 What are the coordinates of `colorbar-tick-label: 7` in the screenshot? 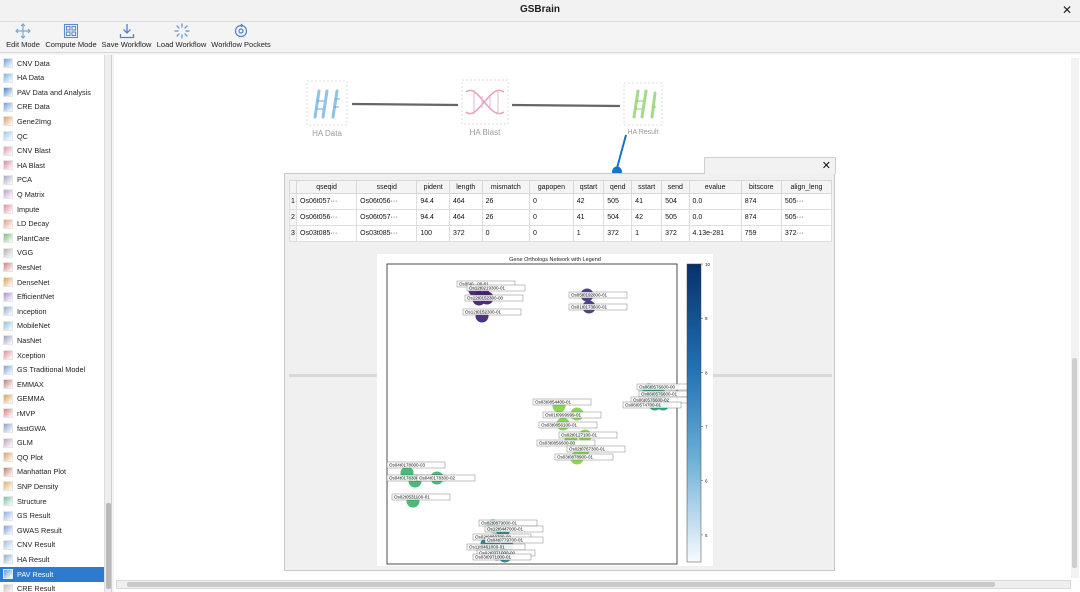 It's located at (706, 427).